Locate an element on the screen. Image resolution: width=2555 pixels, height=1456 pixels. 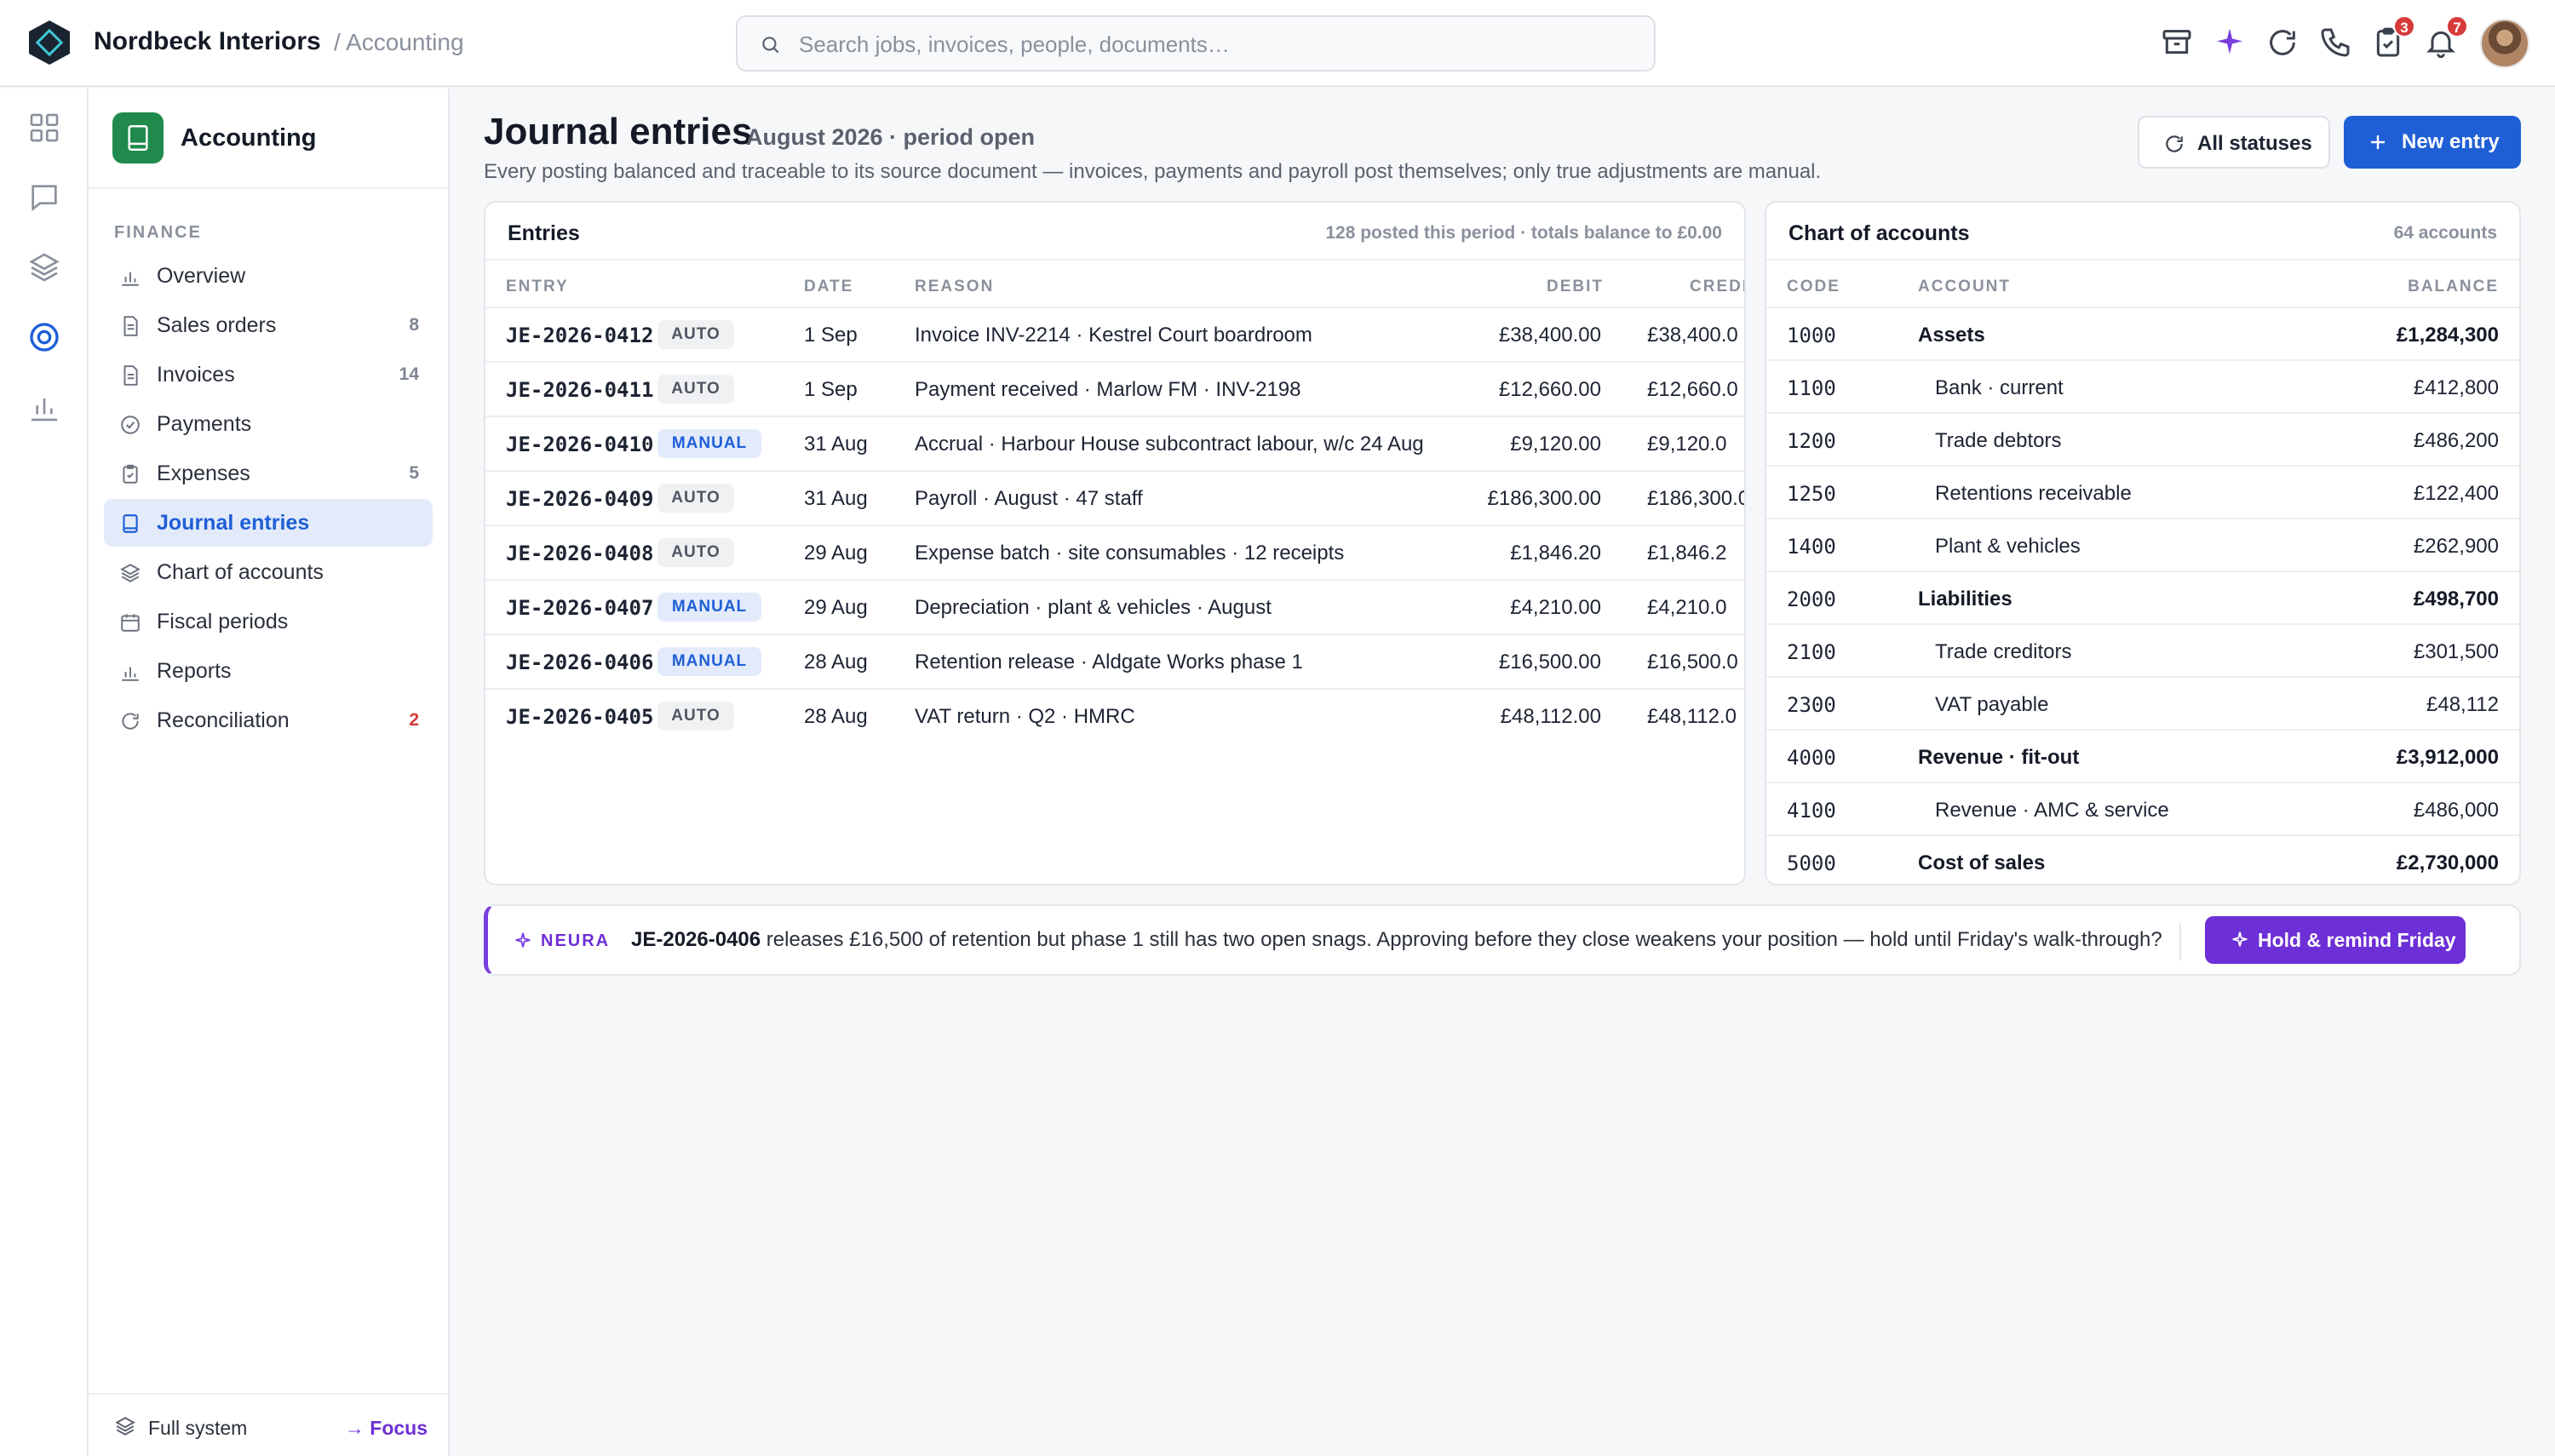
sidebar-footer: Full system → Focus is located at coordinates (268, 1425).